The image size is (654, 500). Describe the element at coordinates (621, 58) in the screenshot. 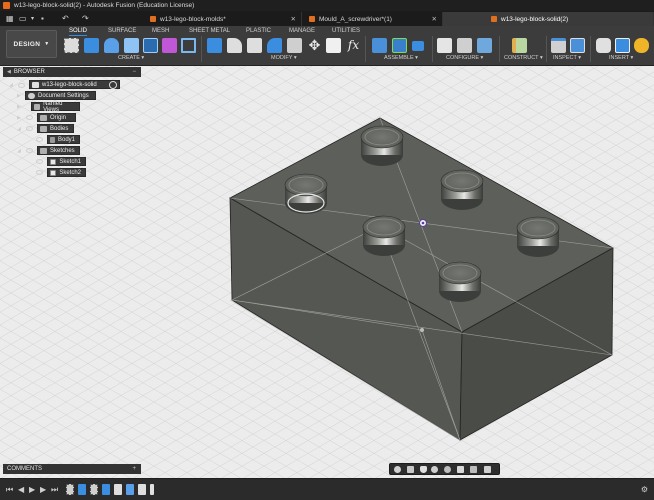

I see `insert-menu: INSERT ▾` at that location.